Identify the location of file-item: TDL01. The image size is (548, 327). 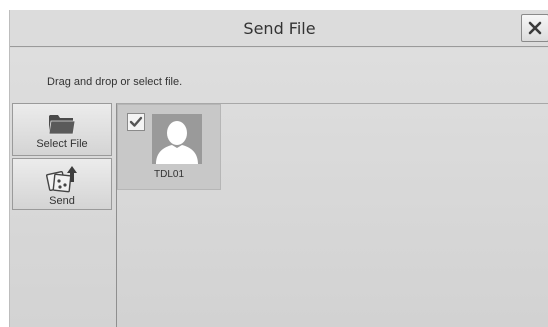
(169, 147).